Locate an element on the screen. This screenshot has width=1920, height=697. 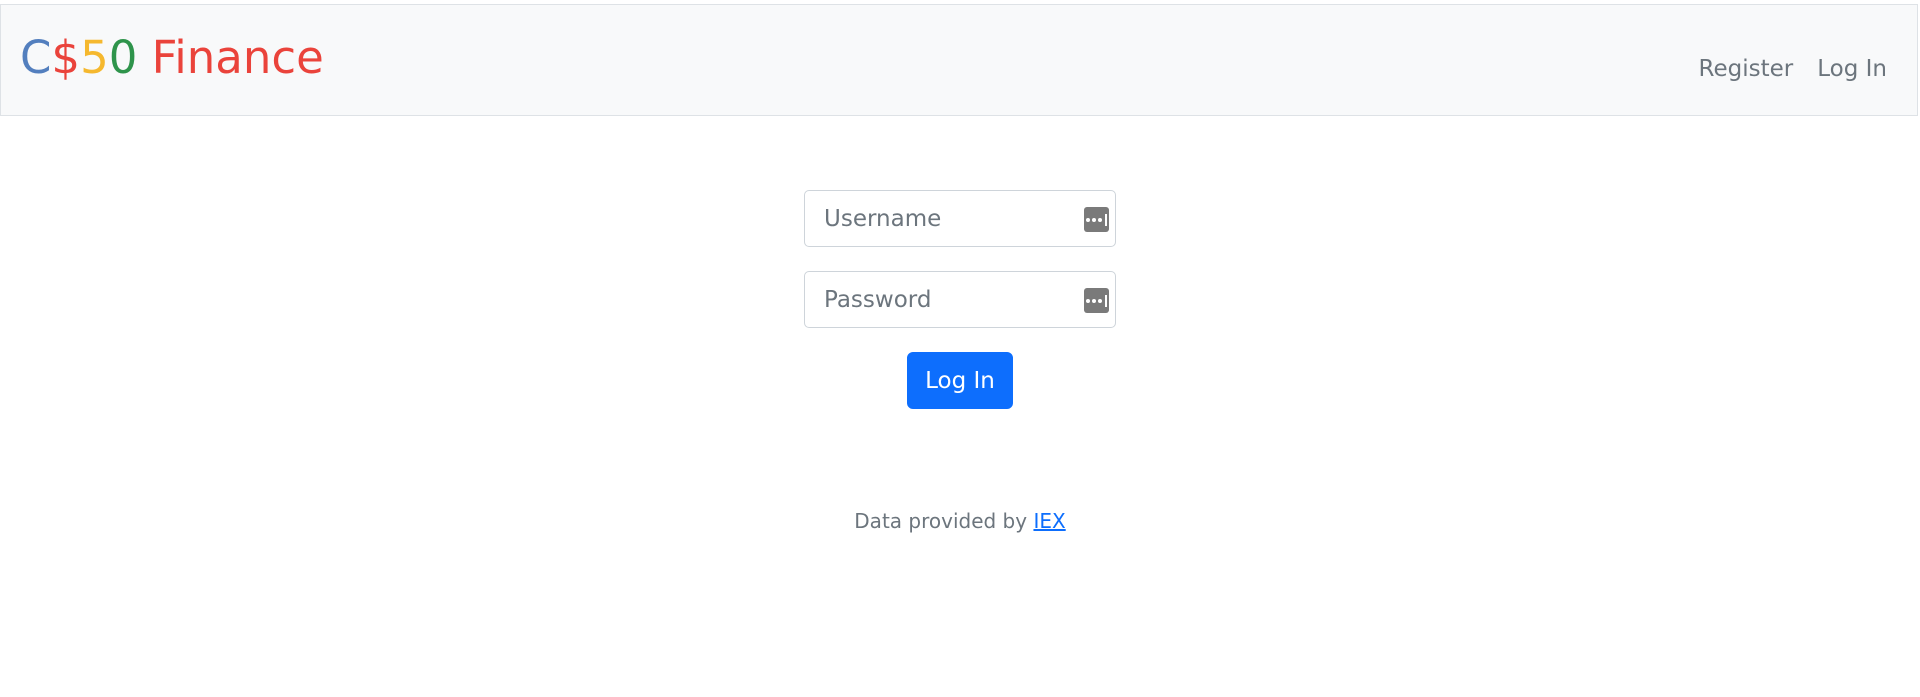
login-submit-button: Log In is located at coordinates (960, 380).